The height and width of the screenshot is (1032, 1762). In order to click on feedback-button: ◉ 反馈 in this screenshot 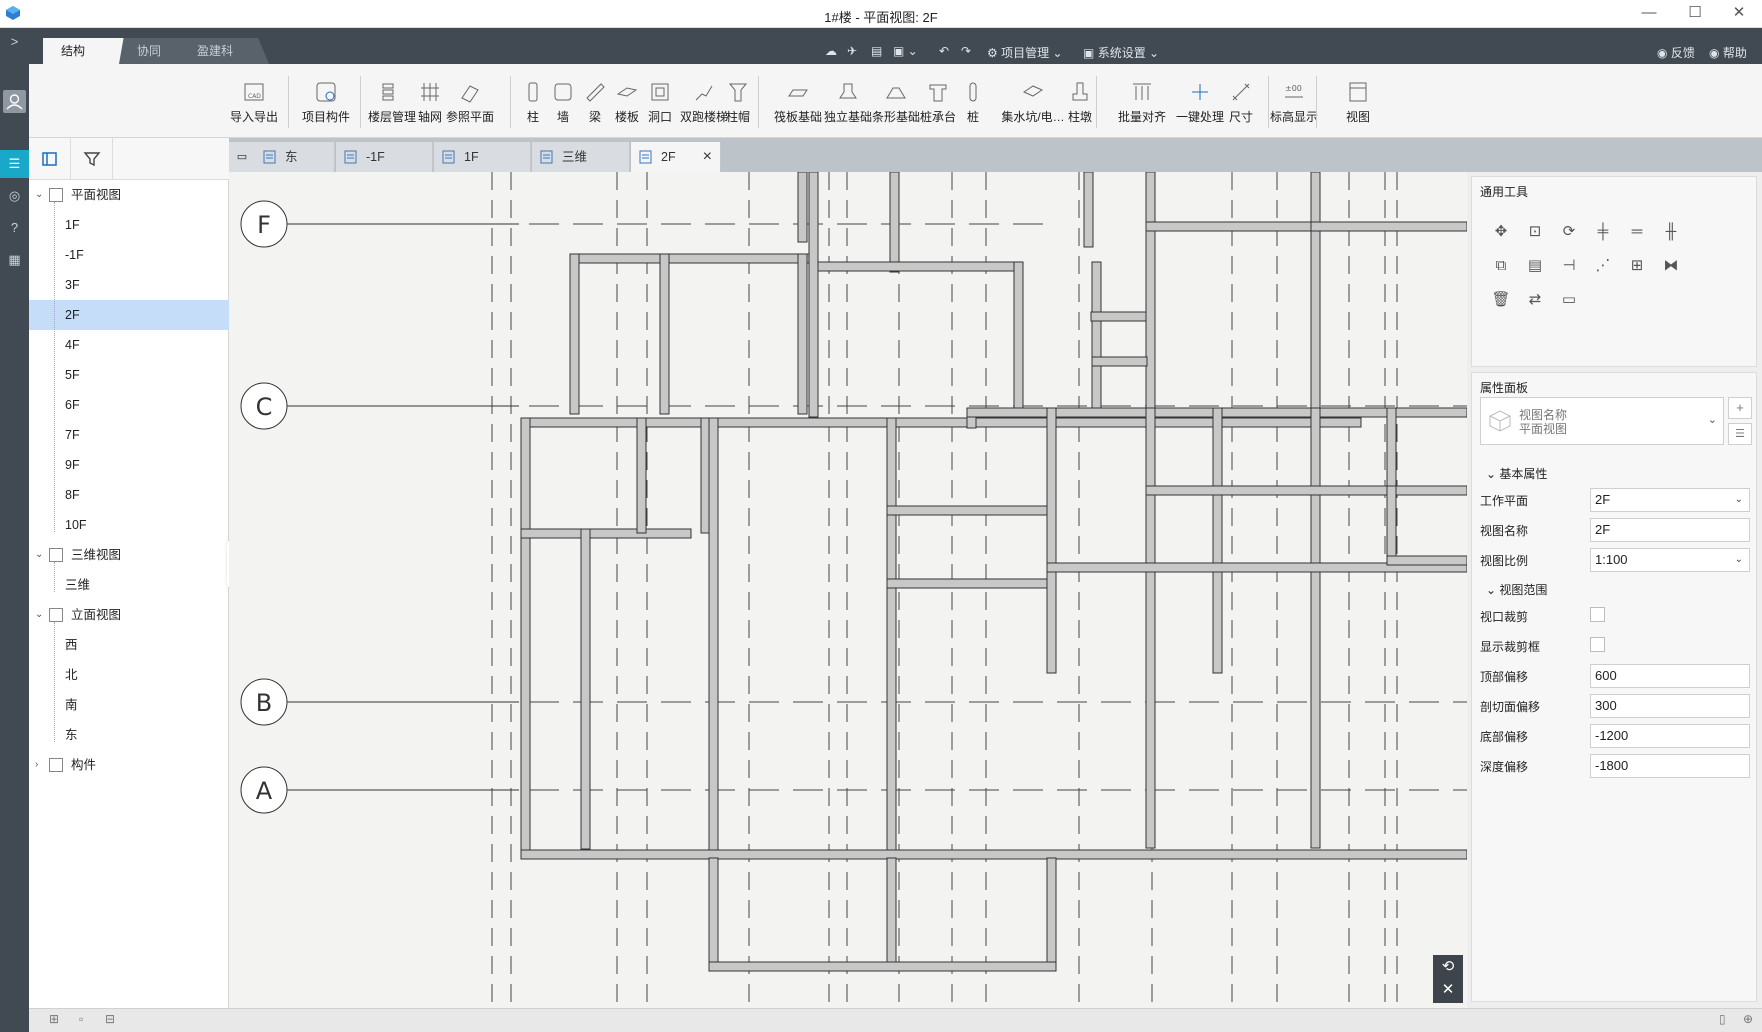, I will do `click(1676, 52)`.